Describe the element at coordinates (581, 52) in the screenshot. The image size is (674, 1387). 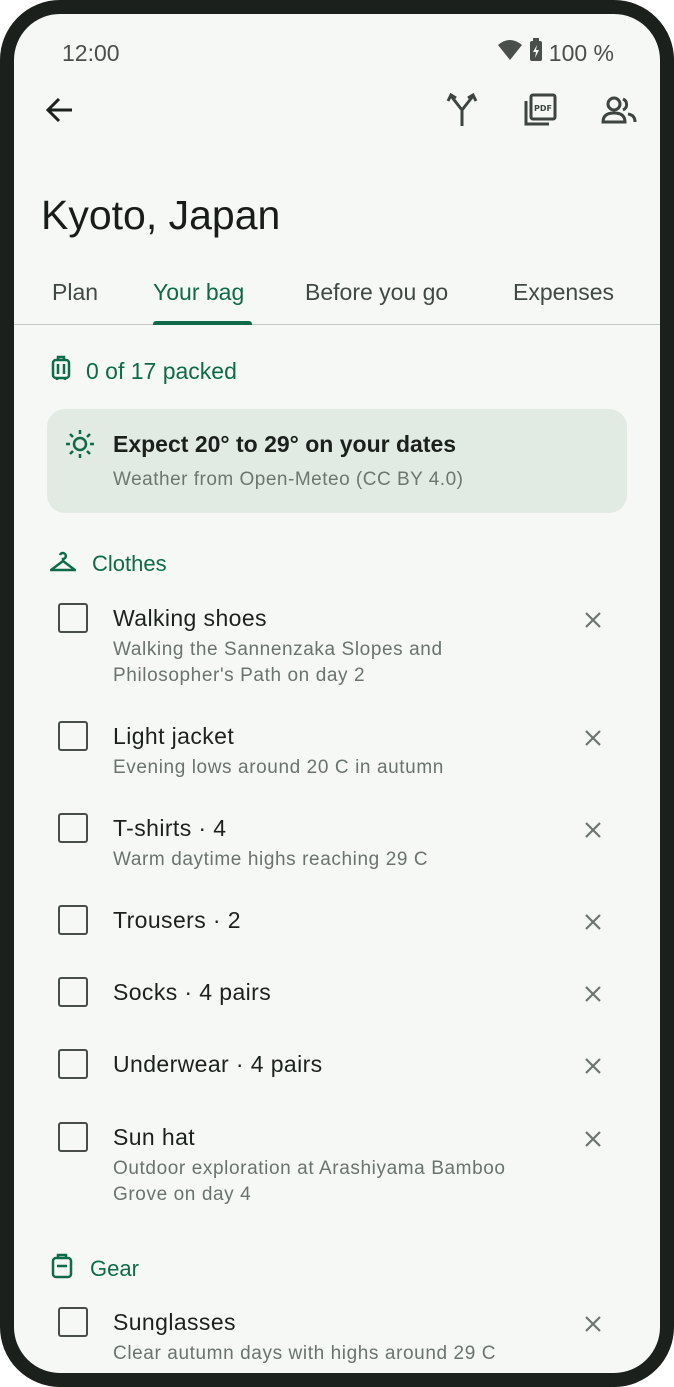
I see `battery-level: 100 %` at that location.